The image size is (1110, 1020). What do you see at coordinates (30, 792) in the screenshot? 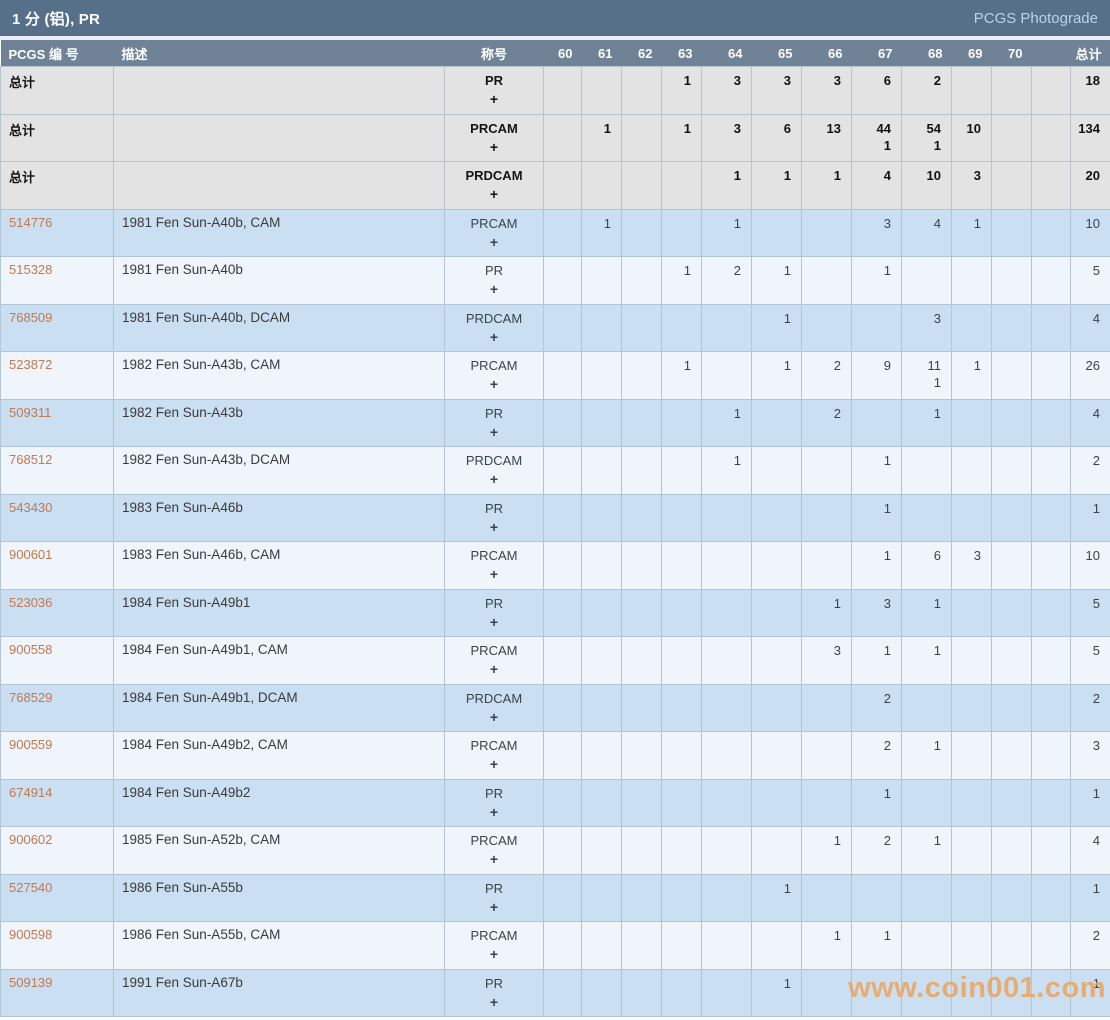
I see `pcgs-number-link: 674914` at bounding box center [30, 792].